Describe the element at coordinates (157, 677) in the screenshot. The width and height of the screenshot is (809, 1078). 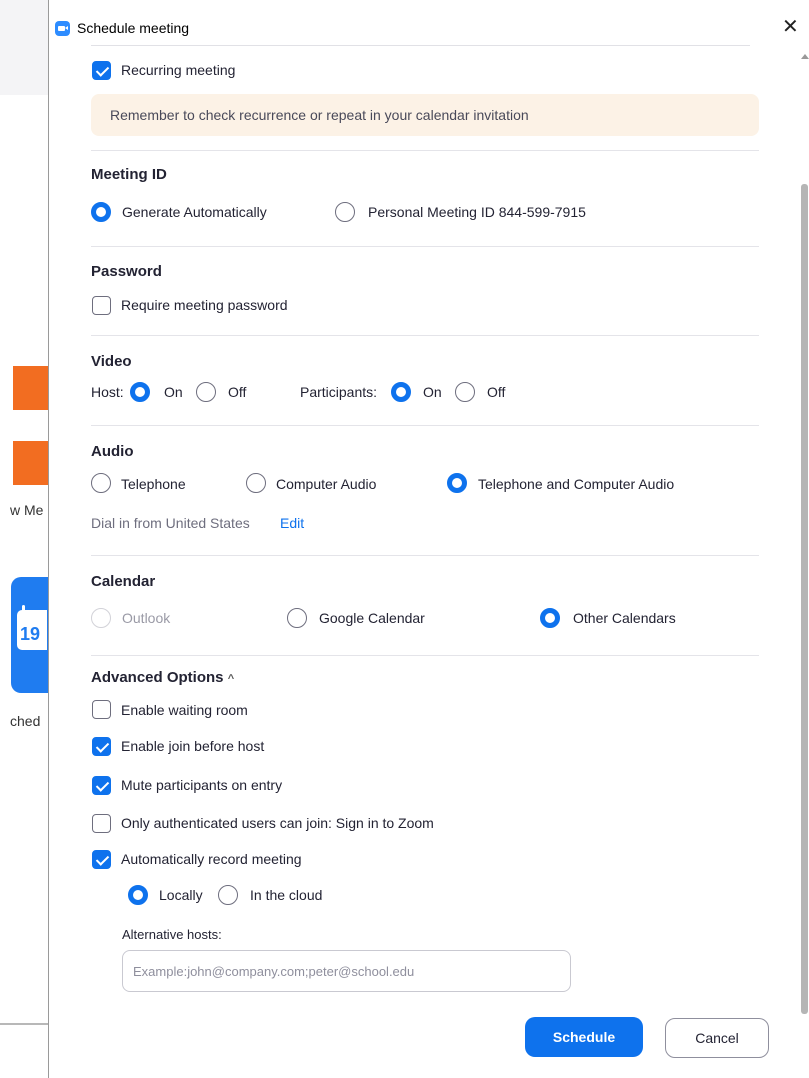
I see `advanced-options-label: Advanced Options` at that location.